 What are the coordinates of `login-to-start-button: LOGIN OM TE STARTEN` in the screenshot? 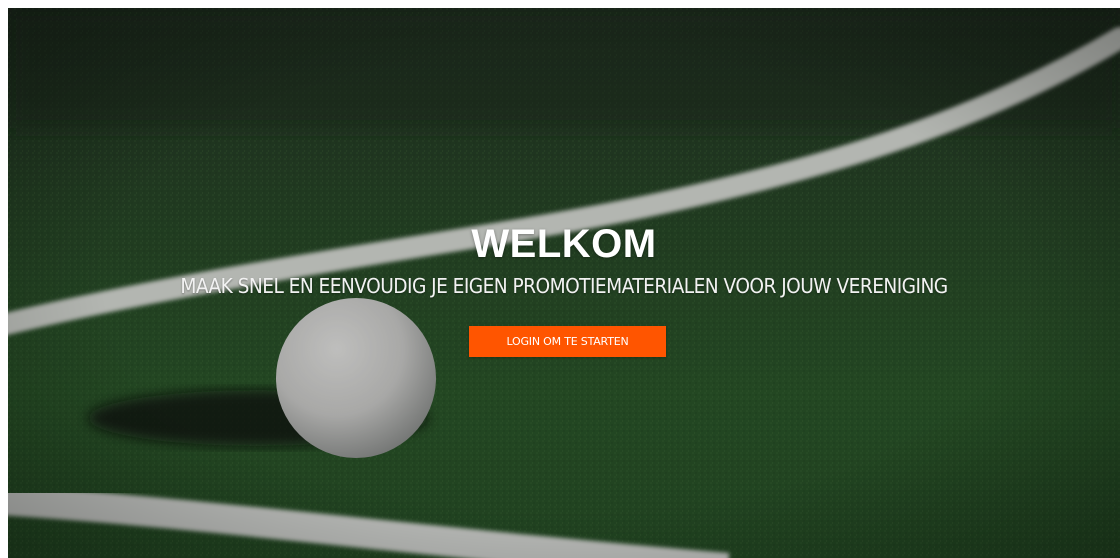 It's located at (567, 341).